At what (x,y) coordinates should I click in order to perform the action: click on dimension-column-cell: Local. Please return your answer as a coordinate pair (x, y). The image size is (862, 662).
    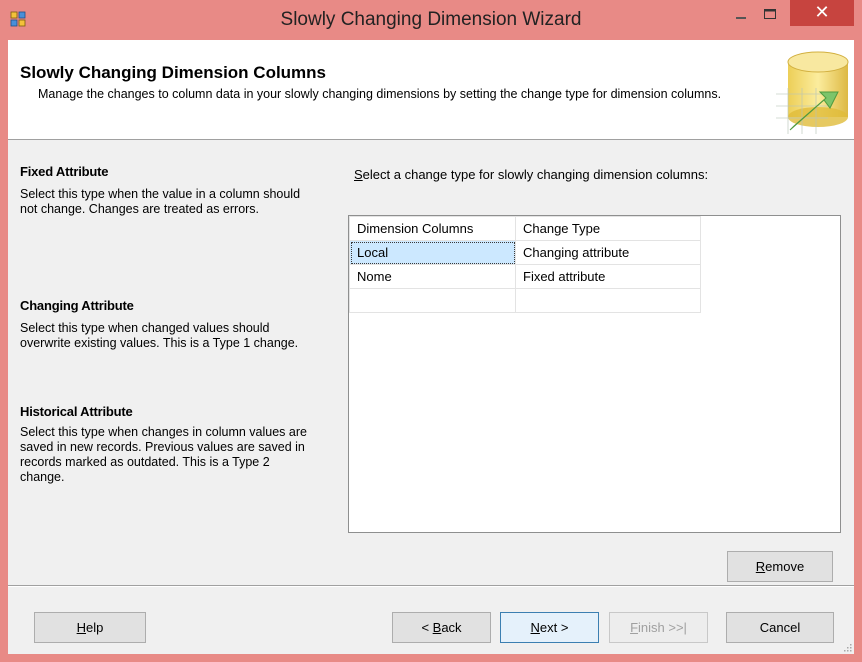
    Looking at the image, I should click on (432, 252).